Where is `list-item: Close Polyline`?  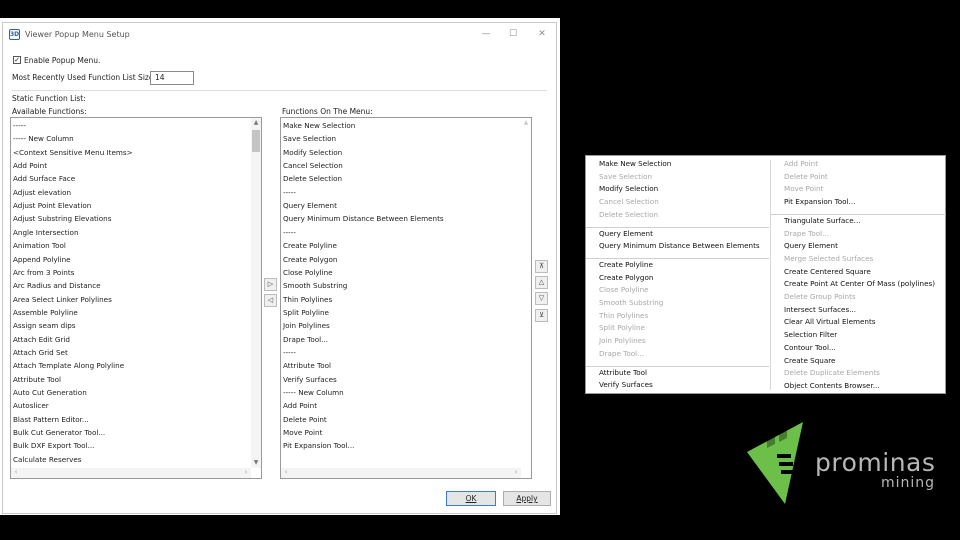 list-item: Close Polyline is located at coordinates (308, 272).